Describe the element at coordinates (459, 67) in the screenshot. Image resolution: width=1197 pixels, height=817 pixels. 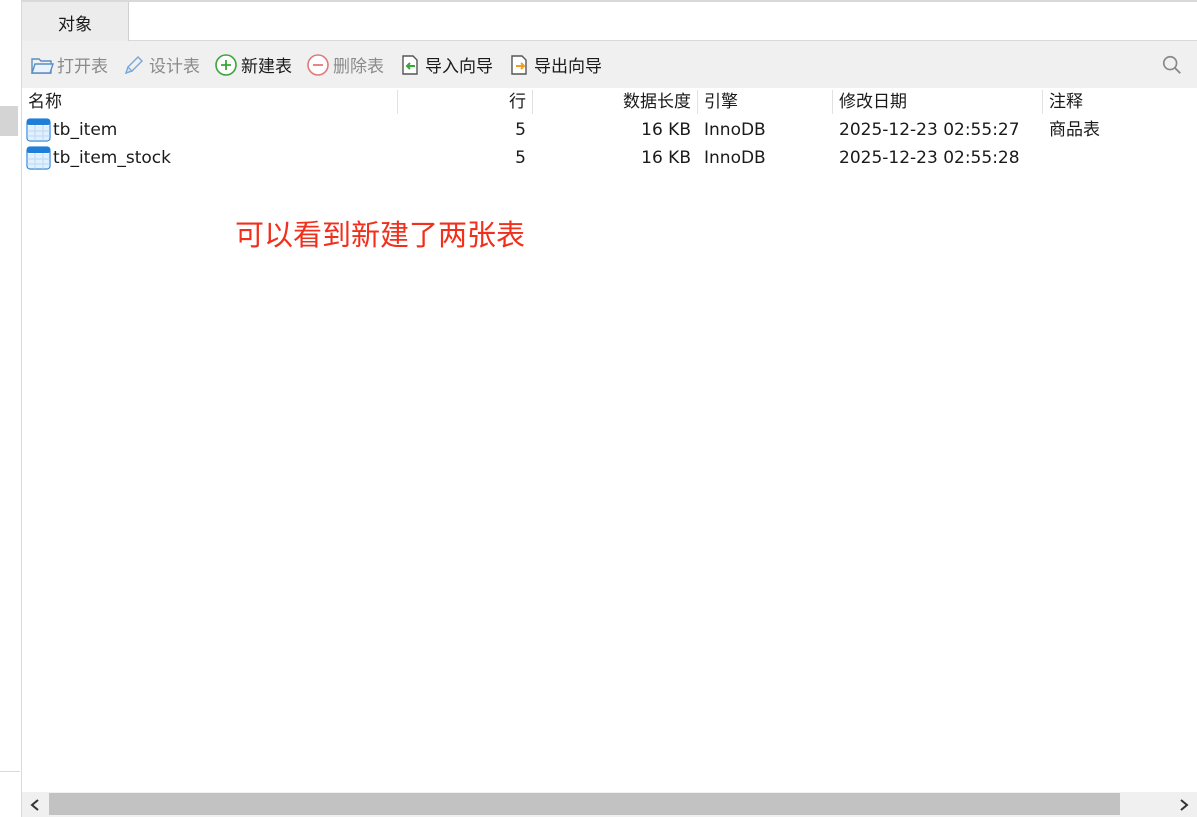
I see `import-wizard-label: 导入向导` at that location.